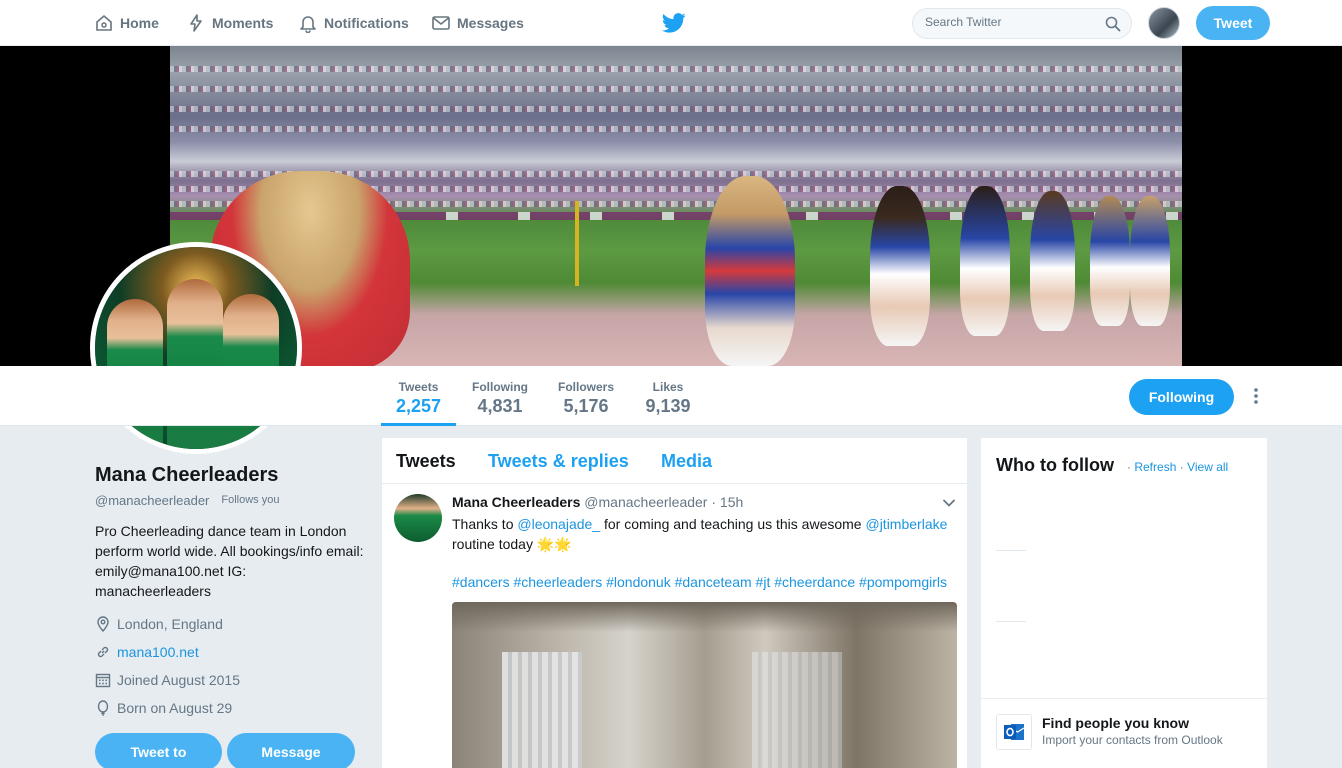 Image resolution: width=1342 pixels, height=768 pixels. Describe the element at coordinates (196, 23) in the screenshot. I see `lightning-icon` at that location.